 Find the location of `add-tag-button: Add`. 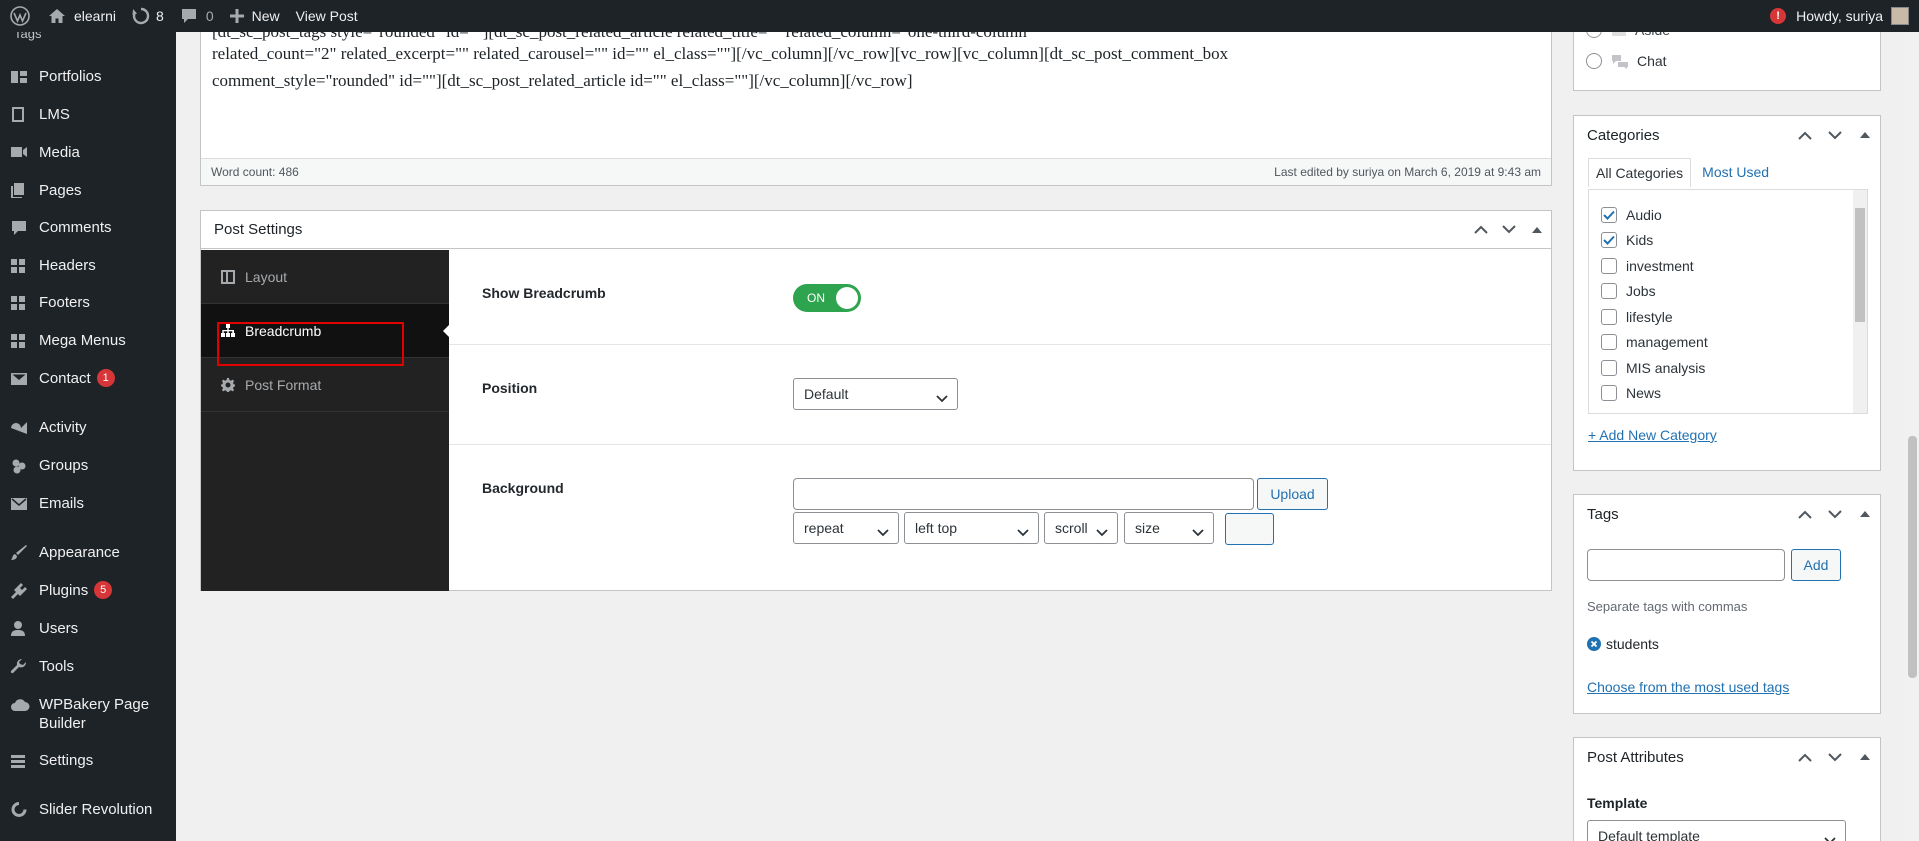

add-tag-button: Add is located at coordinates (1816, 565).